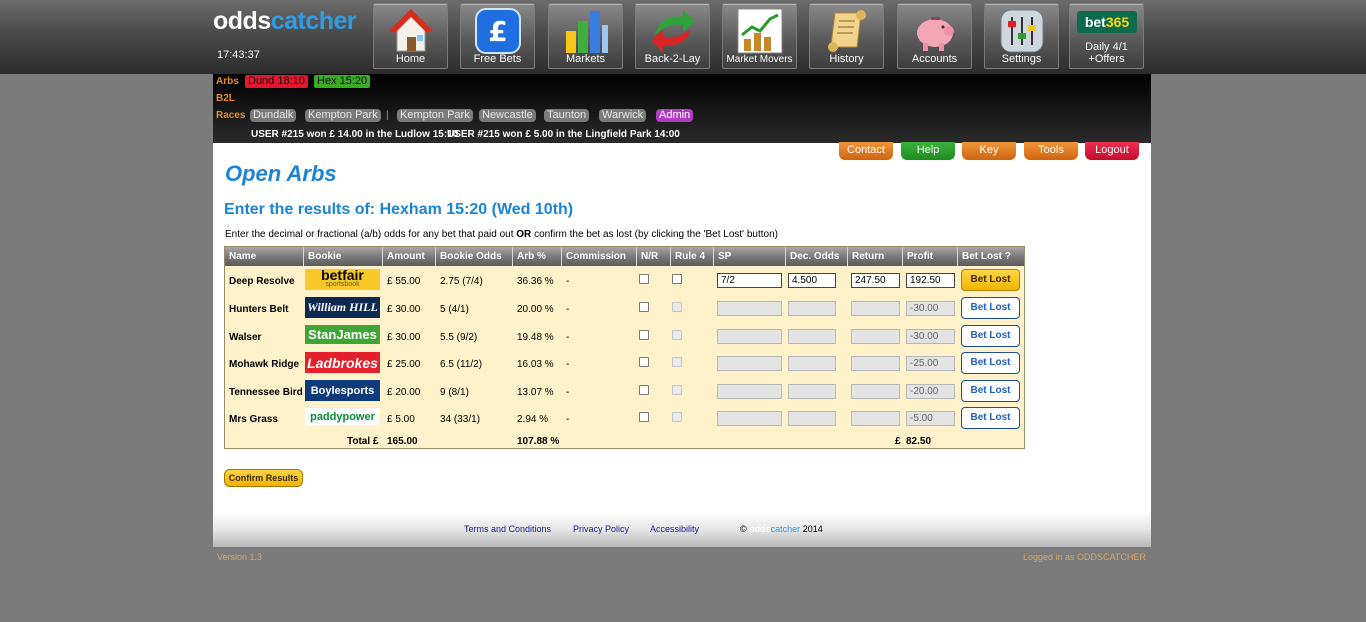 The width and height of the screenshot is (1366, 622). I want to click on nav-settings-button: Settings, so click(1021, 36).